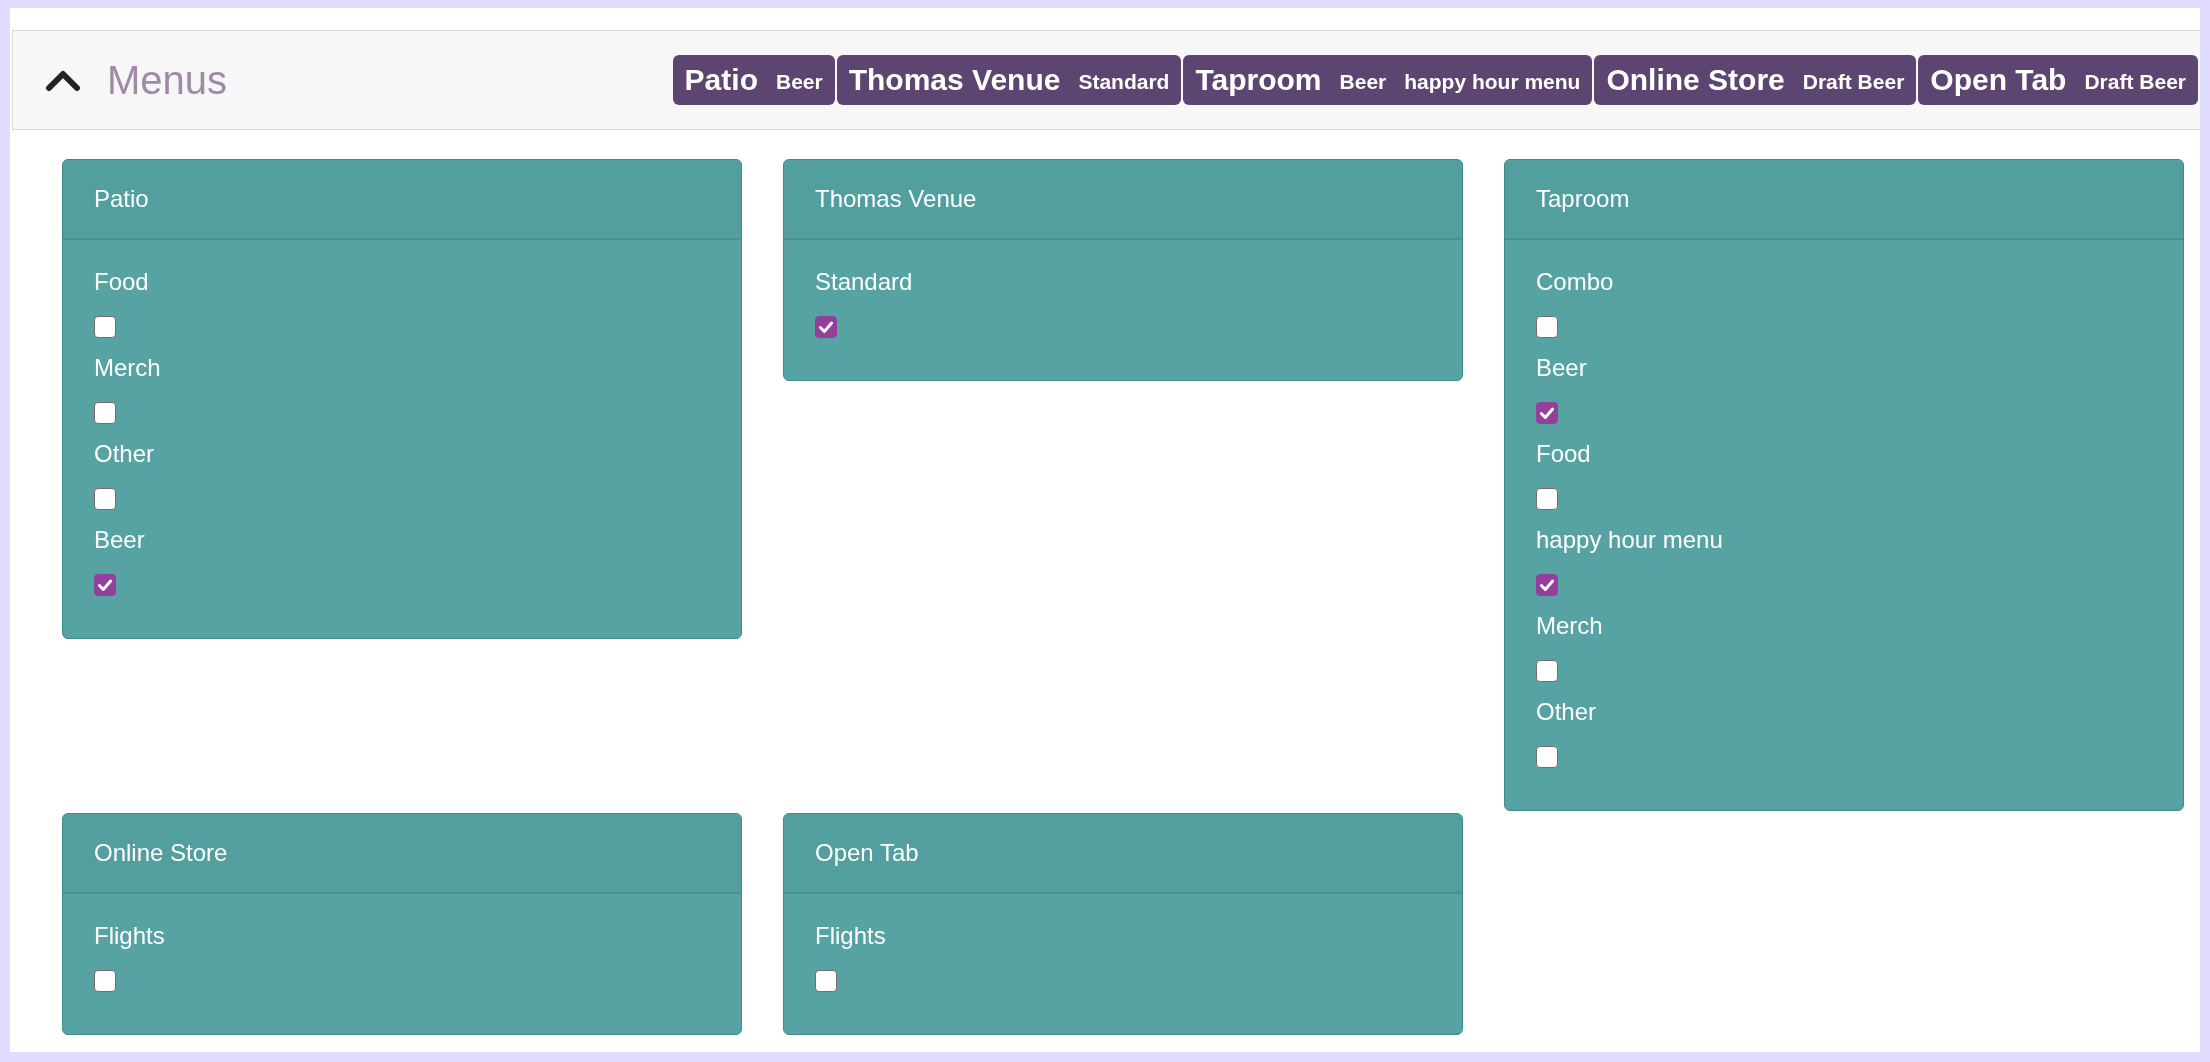 Image resolution: width=2210 pixels, height=1062 pixels. I want to click on badge-title: Online Store, so click(1695, 80).